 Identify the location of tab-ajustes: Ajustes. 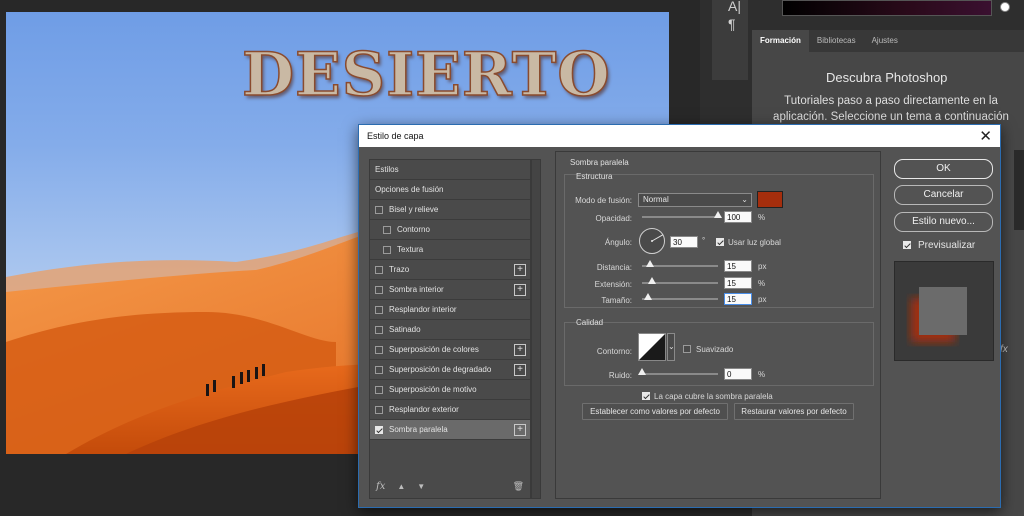
(885, 41).